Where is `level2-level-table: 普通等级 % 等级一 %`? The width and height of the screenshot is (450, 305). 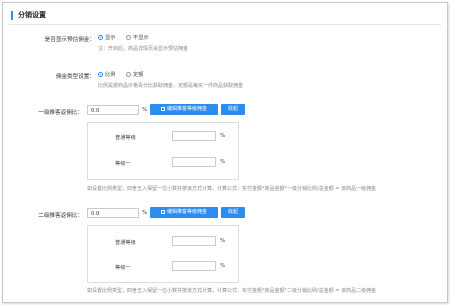
level2-level-table: 普通等级 % 等级一 % is located at coordinates (163, 254).